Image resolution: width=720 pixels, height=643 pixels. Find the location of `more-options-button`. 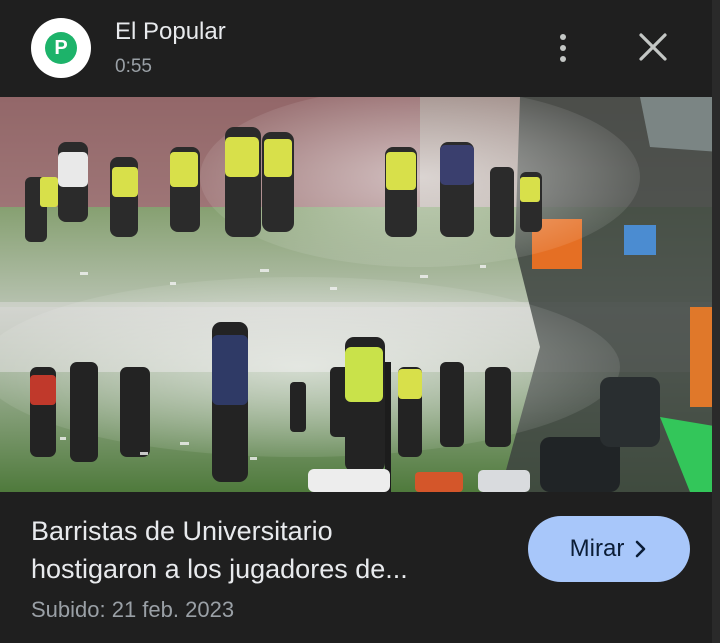

more-options-button is located at coordinates (563, 48).